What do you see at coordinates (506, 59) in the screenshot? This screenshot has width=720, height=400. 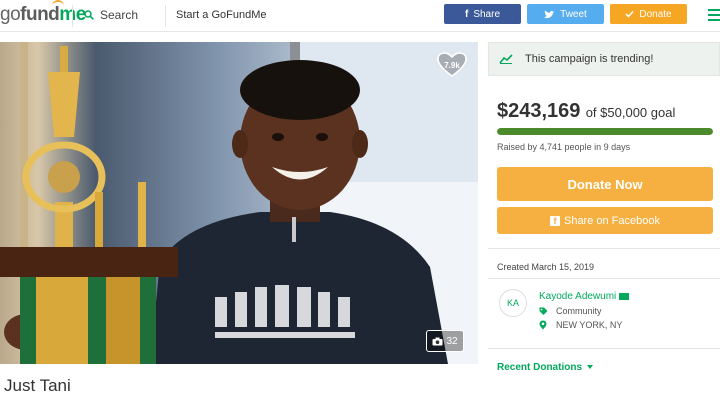 I see `trending-chart-icon` at bounding box center [506, 59].